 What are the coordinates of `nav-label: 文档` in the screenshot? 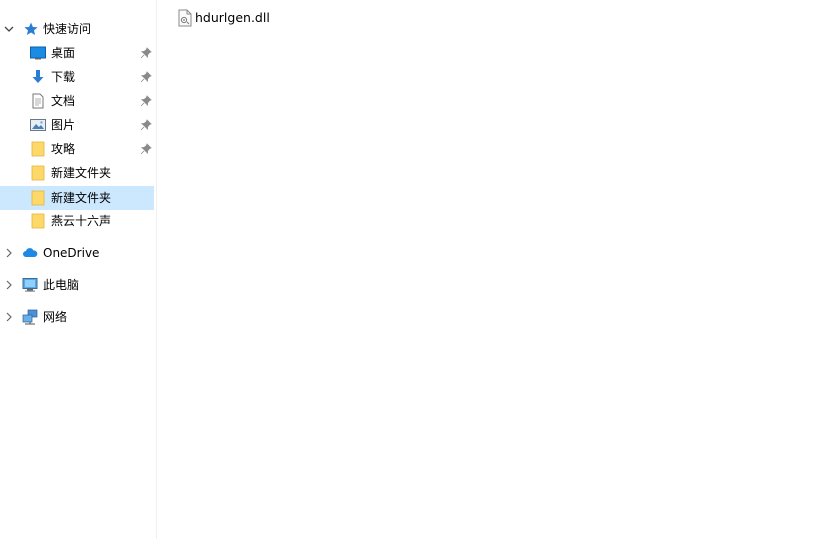 It's located at (63, 101).